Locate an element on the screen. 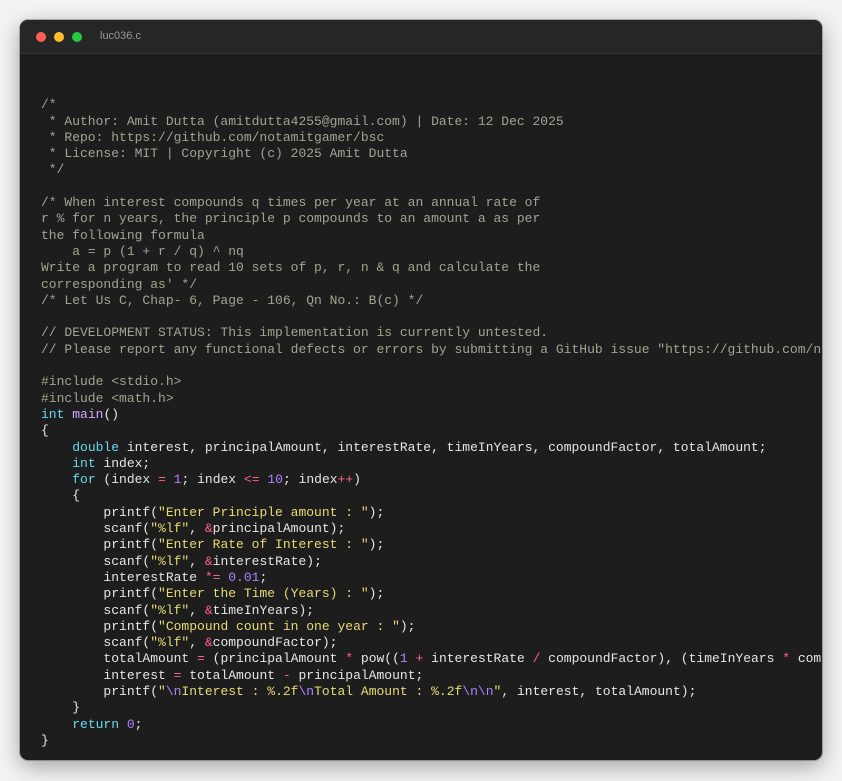 This screenshot has height=781, width=842. code-token-plain: ; index is located at coordinates (212, 480).